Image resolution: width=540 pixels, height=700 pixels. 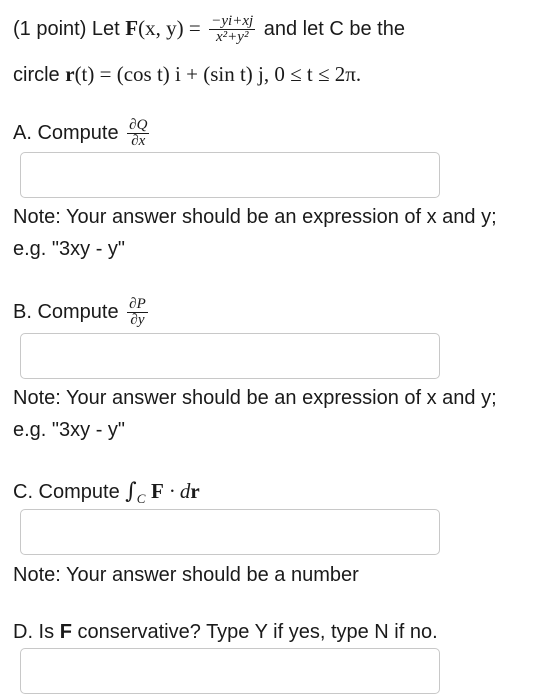 What do you see at coordinates (66, 492) in the screenshot?
I see `part-c-label-text: C. Compute` at bounding box center [66, 492].